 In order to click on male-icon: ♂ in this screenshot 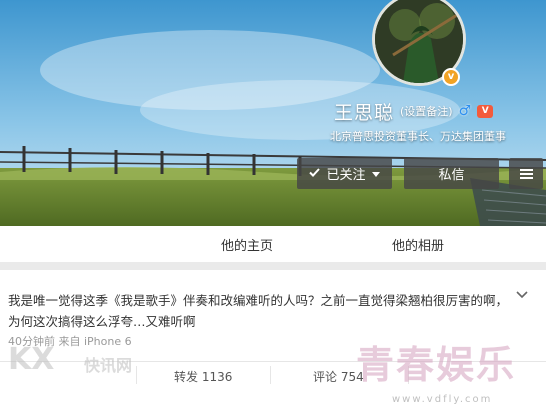, I will do `click(465, 111)`.